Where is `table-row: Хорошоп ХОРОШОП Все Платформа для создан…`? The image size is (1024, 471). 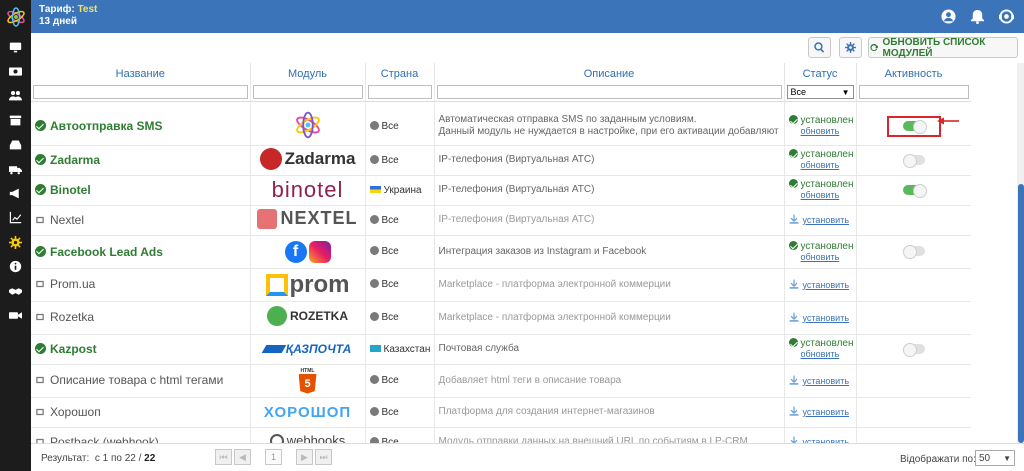
table-row: Хорошоп ХОРОШОП Все Платформа для создан… is located at coordinates (501, 412).